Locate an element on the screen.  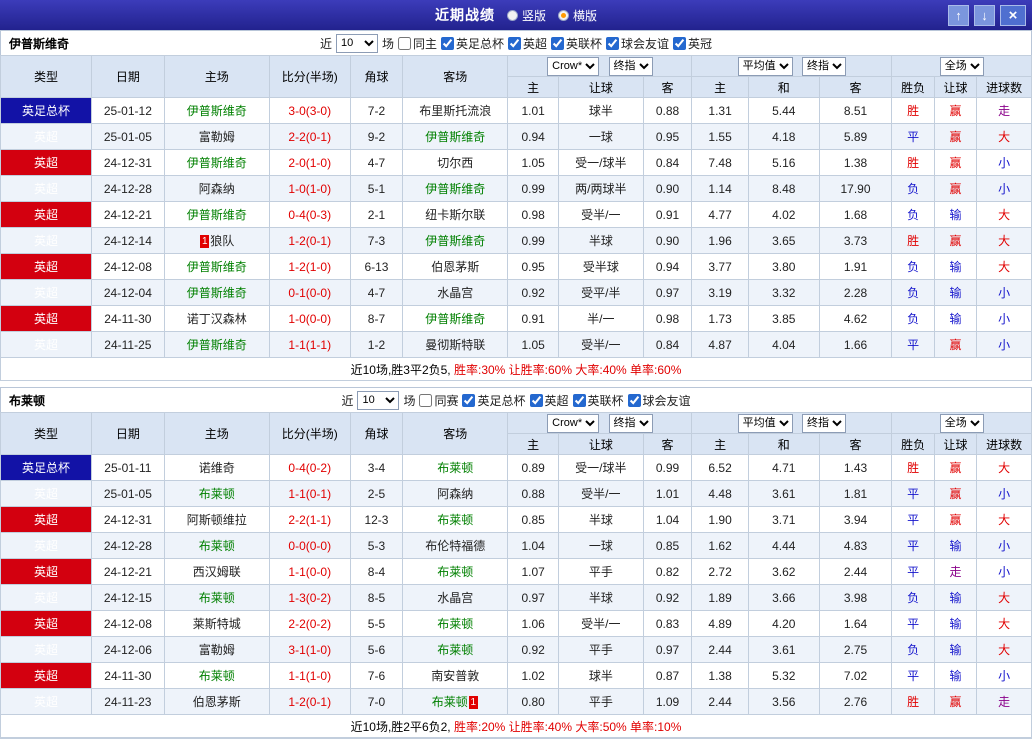
avg-home-odds: 3.77 is located at coordinates (720, 266).